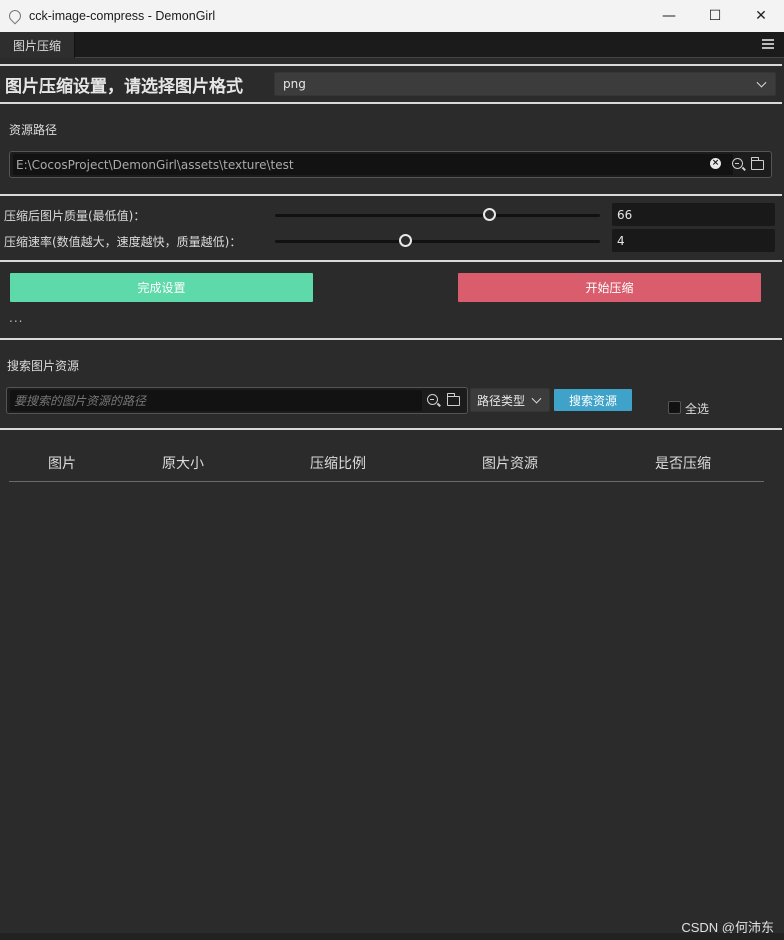 The width and height of the screenshot is (784, 940). What do you see at coordinates (674, 407) in the screenshot?
I see `select-all-checkbox` at bounding box center [674, 407].